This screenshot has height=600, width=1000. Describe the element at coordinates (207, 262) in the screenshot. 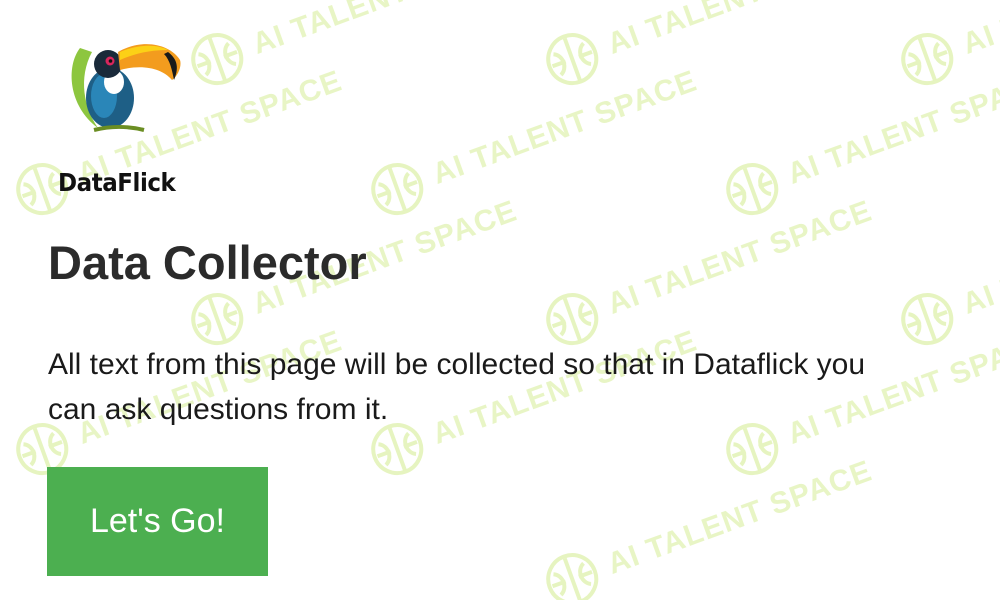

I see `page-title: Data Collector` at that location.